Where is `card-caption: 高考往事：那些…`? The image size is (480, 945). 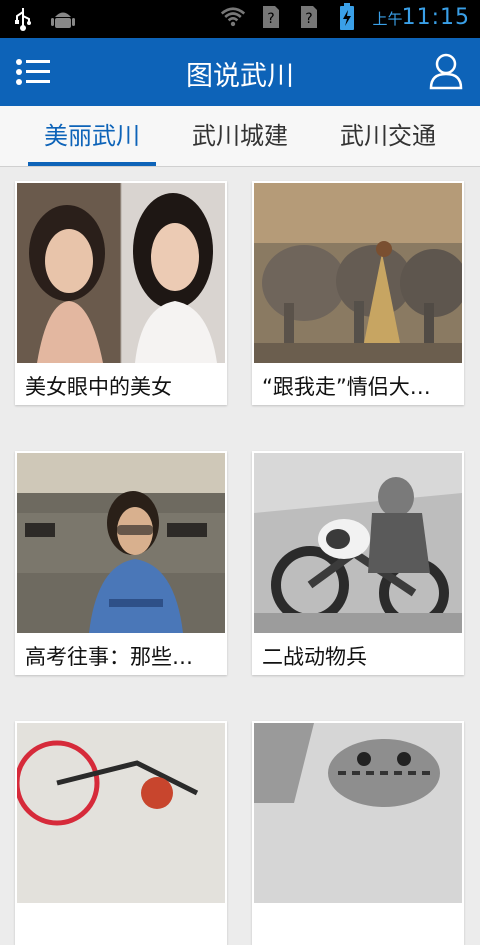 card-caption: 高考往事：那些… is located at coordinates (109, 657).